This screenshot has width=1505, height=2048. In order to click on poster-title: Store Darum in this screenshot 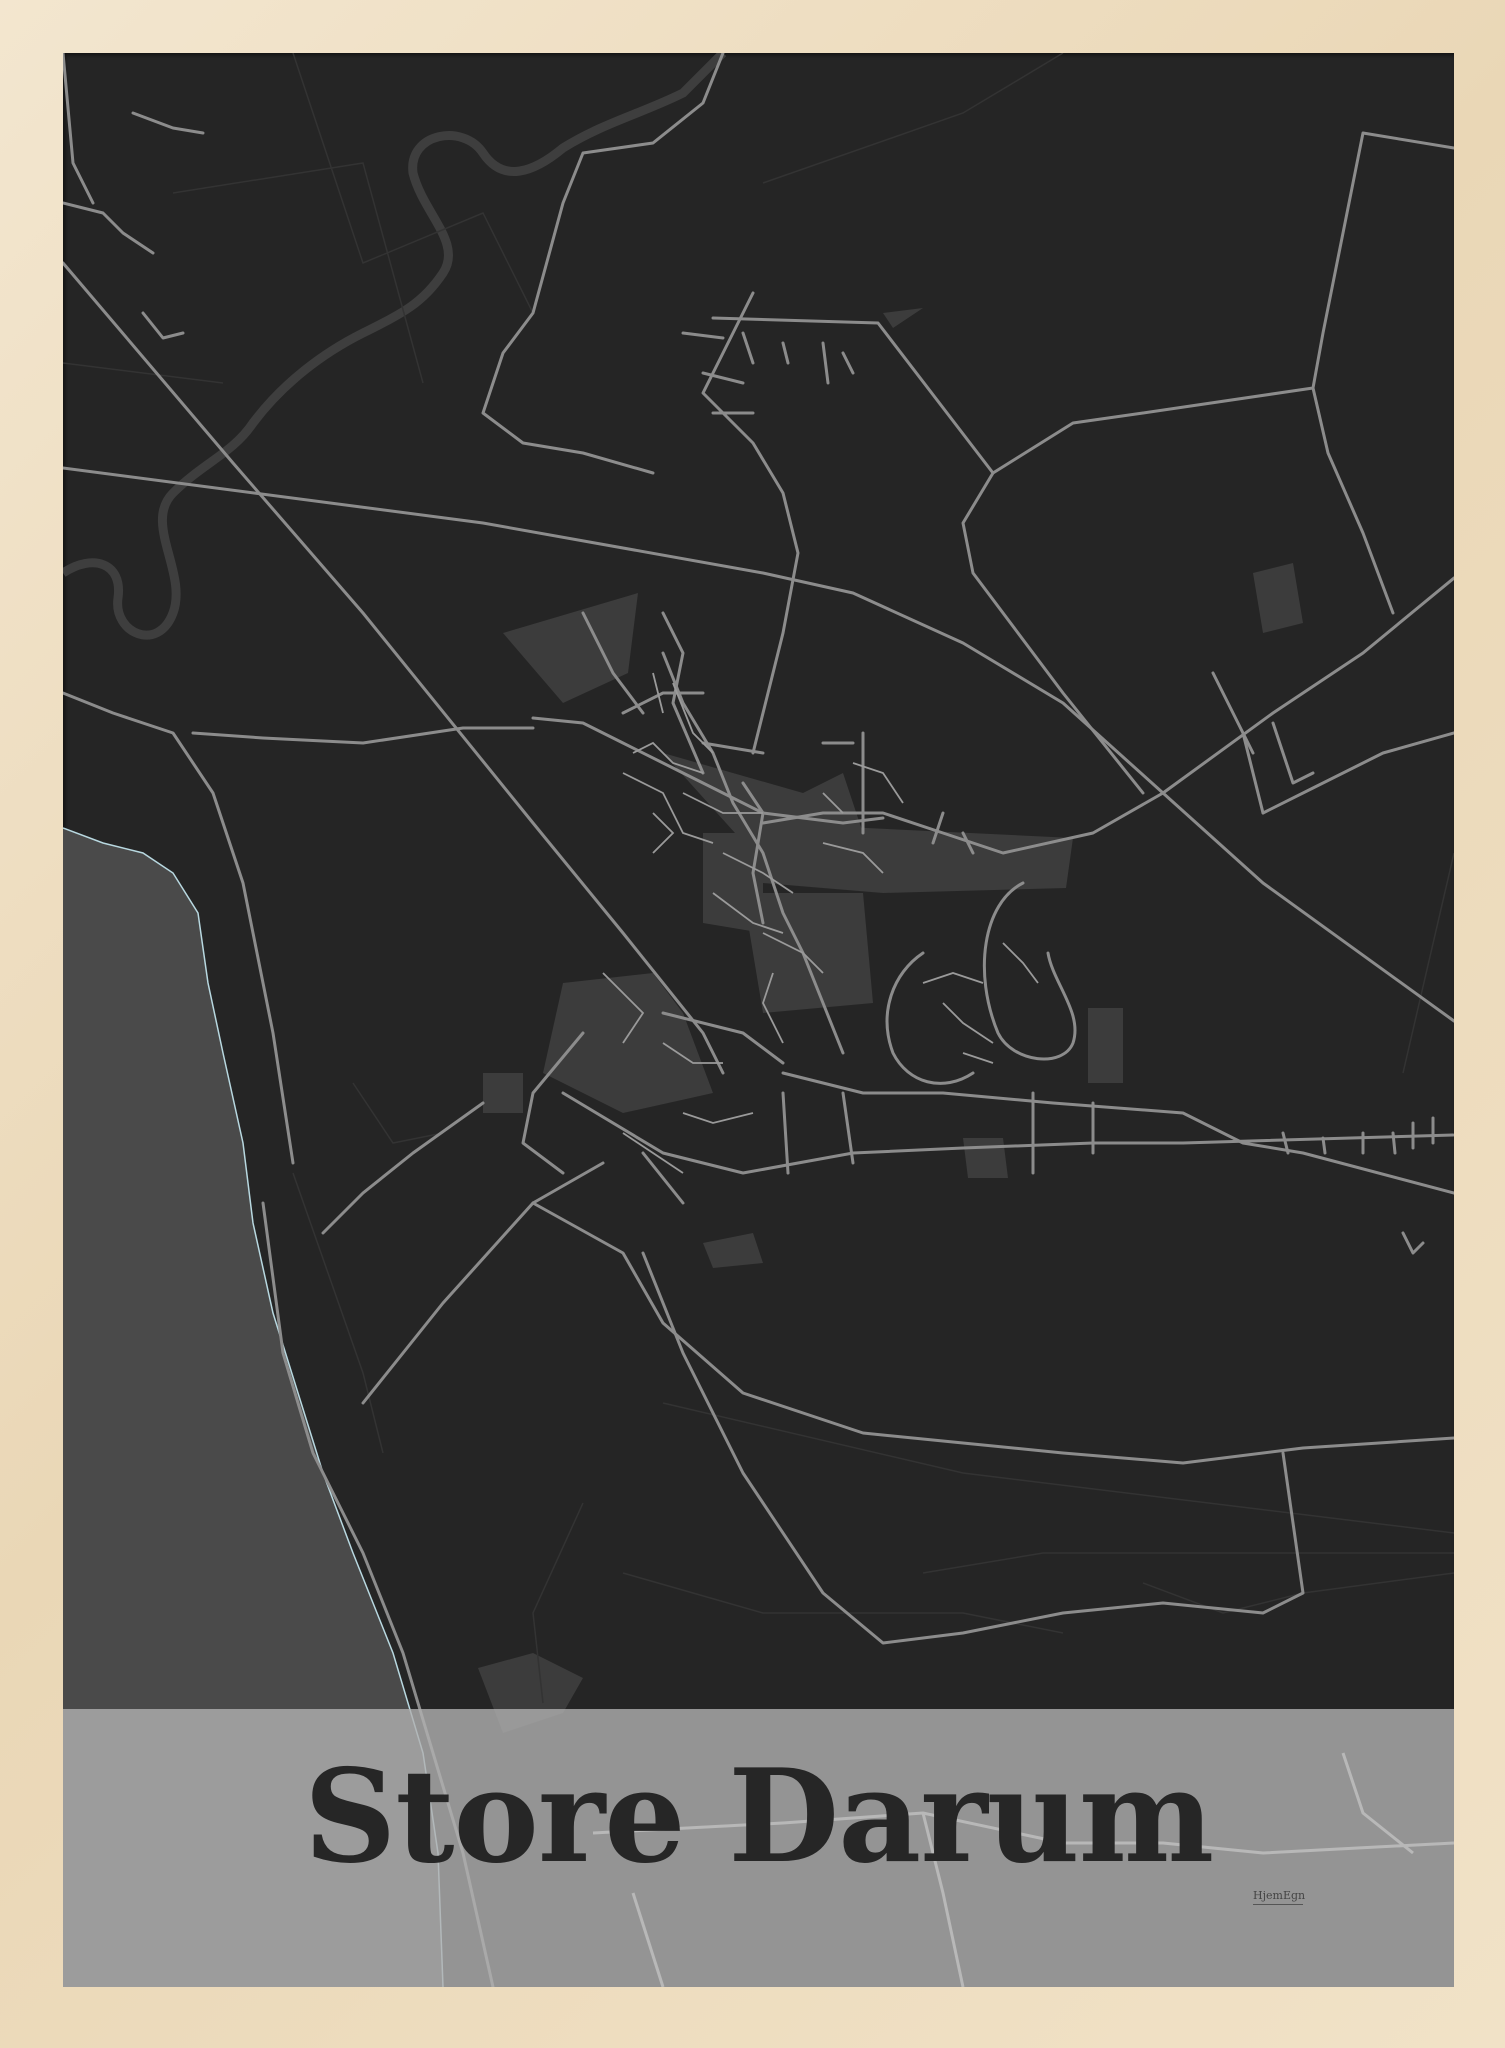, I will do `click(758, 1817)`.